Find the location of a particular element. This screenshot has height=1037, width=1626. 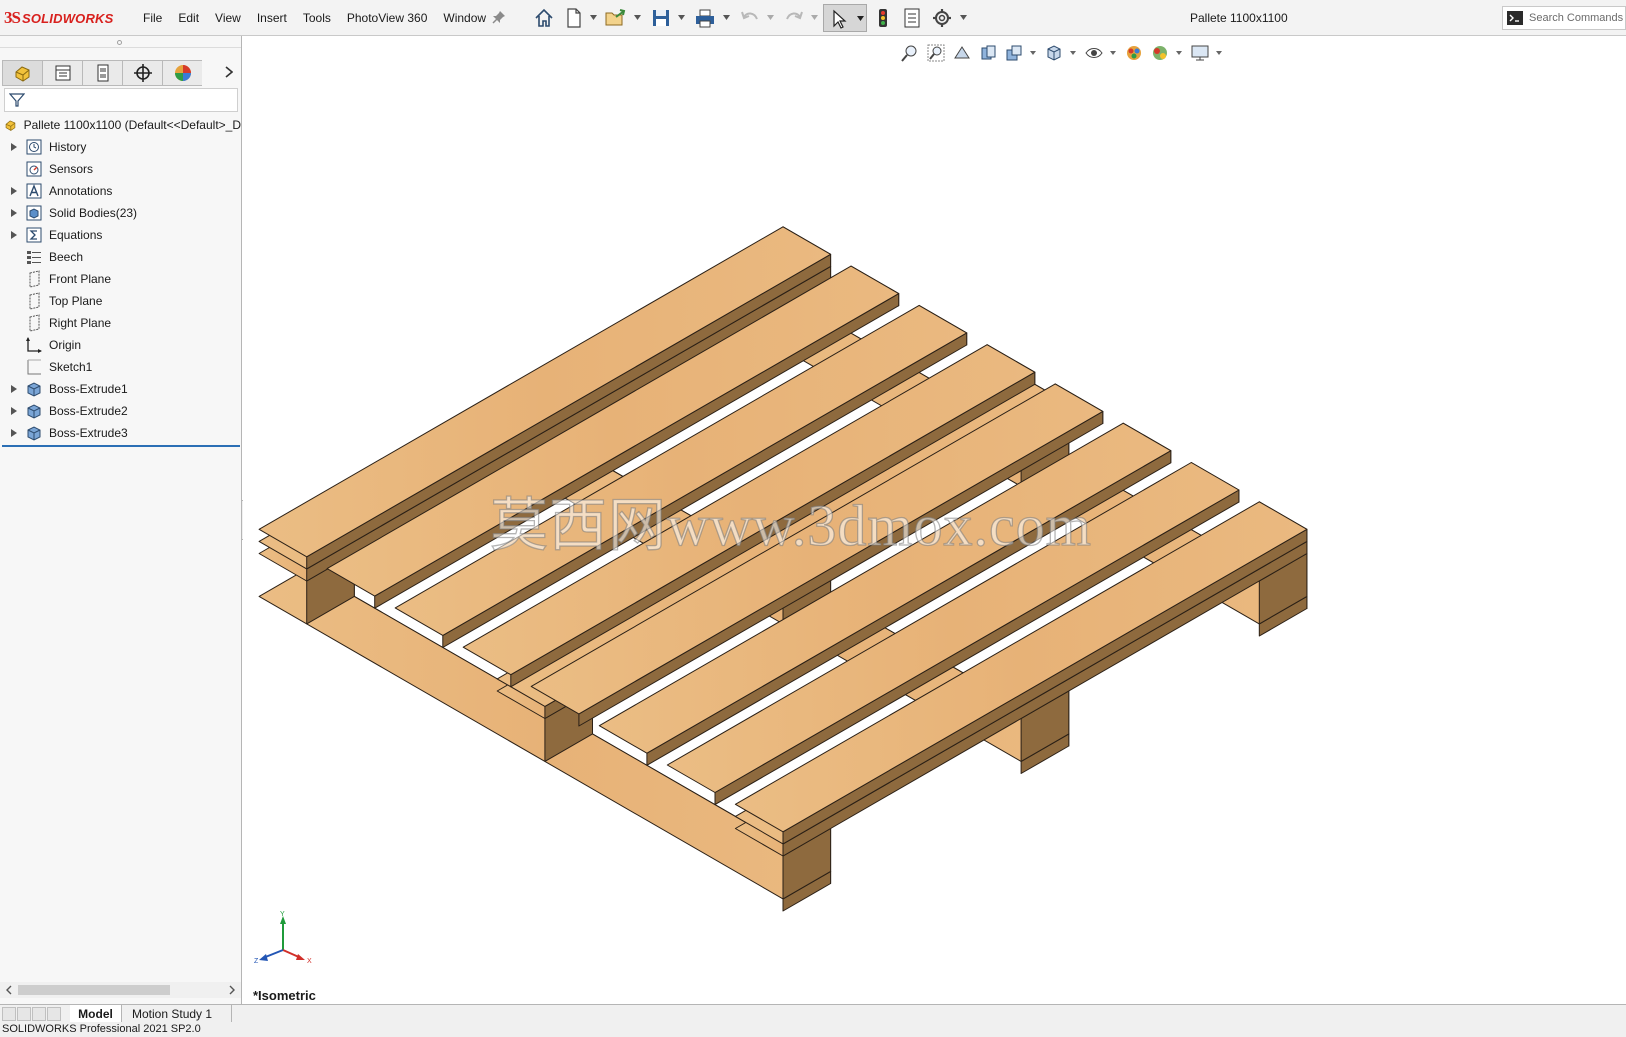

dynamic-annotation-button is located at coordinates (1014, 53).